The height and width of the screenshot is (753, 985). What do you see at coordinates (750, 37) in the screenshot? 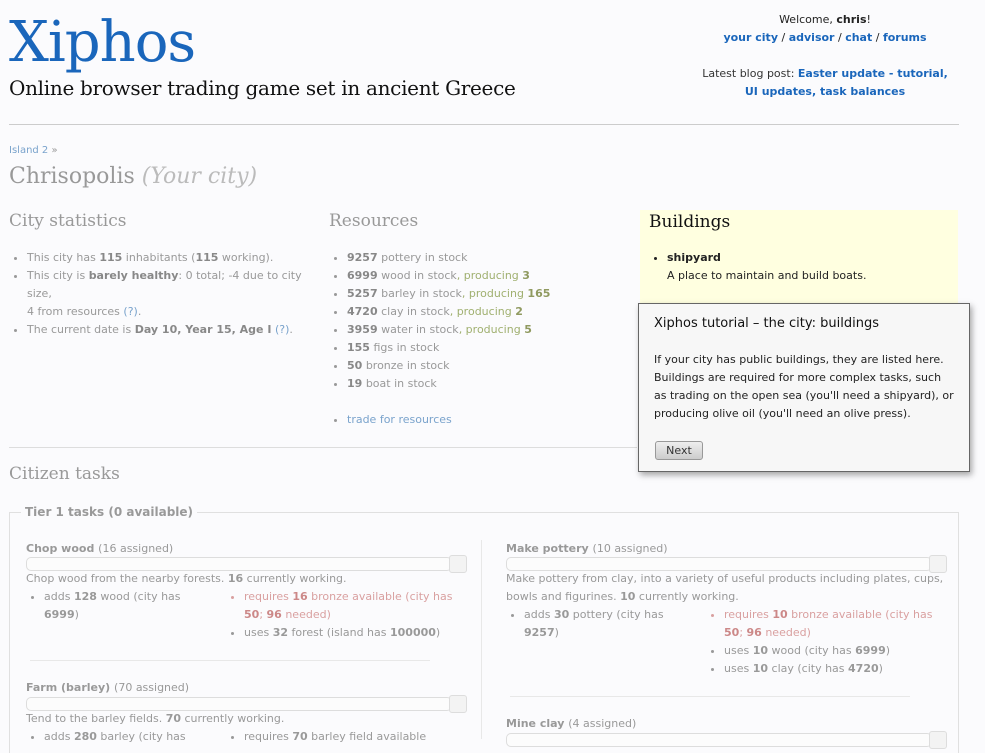
I see `nav-your-city: your city` at bounding box center [750, 37].